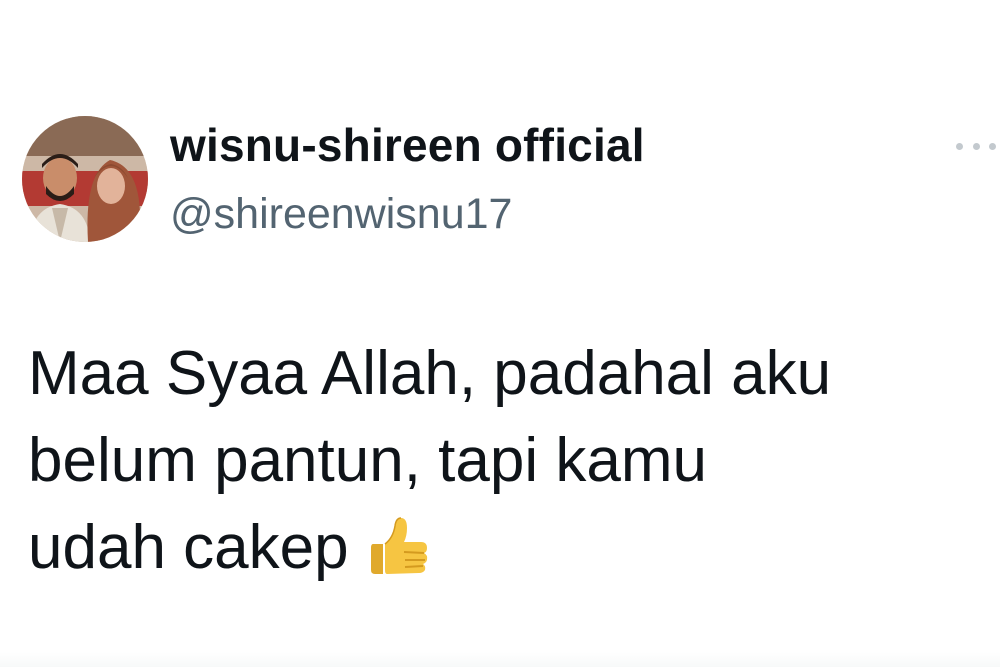  Describe the element at coordinates (500, 659) in the screenshot. I see `bottom-divider` at that location.